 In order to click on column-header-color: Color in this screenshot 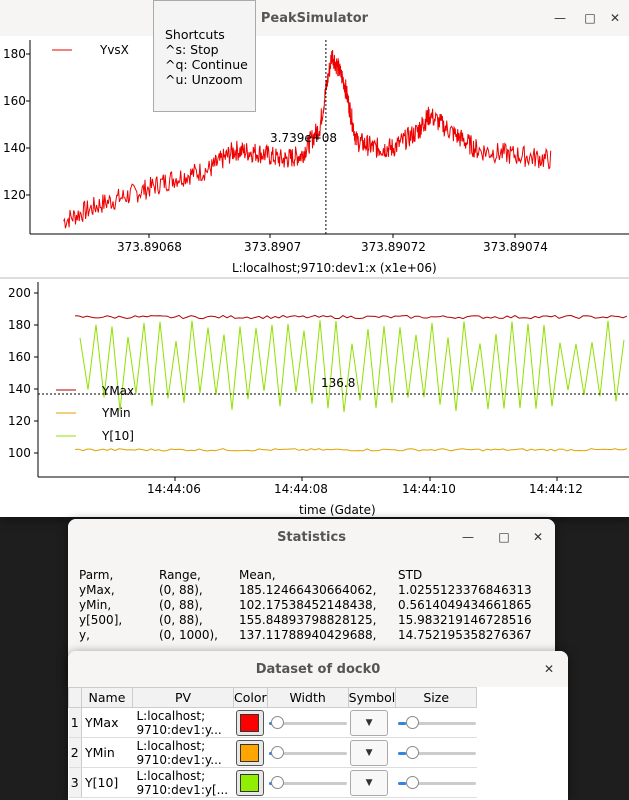, I will do `click(250, 697)`.